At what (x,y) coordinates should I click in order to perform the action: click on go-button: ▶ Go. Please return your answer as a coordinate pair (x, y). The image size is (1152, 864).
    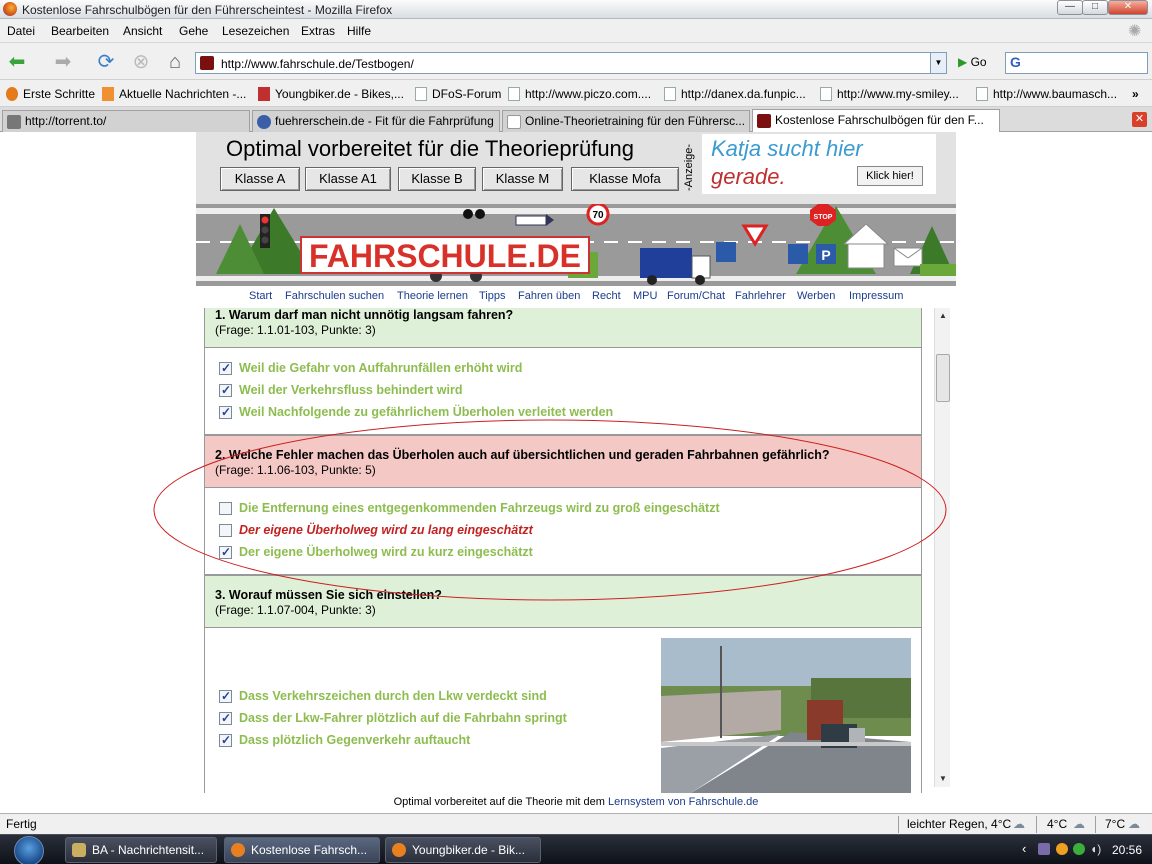
    Looking at the image, I should click on (972, 62).